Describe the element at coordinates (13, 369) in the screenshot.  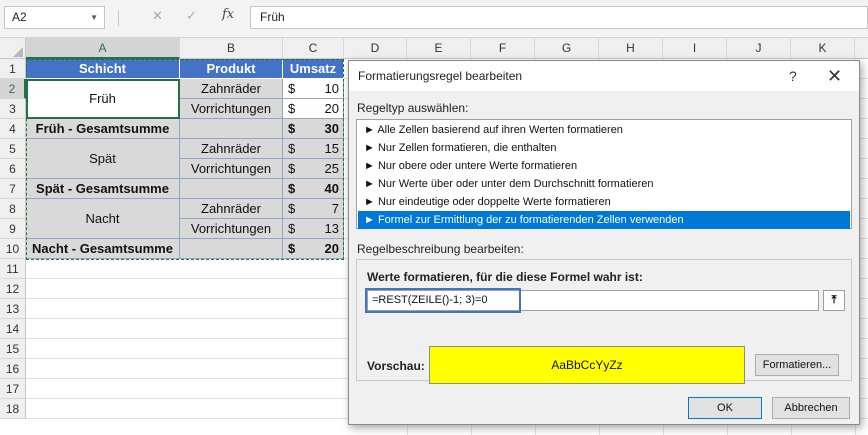
I see `row-header-16: 16` at that location.